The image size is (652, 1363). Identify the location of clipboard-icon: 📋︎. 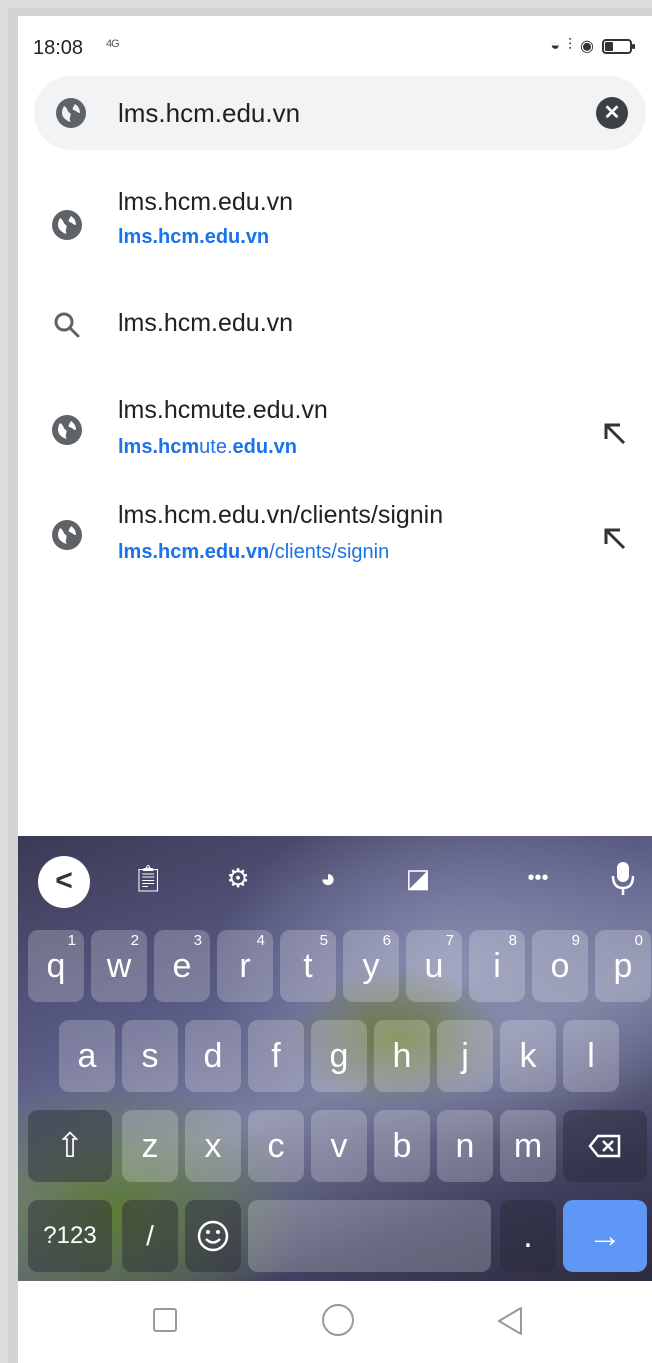
(148, 878).